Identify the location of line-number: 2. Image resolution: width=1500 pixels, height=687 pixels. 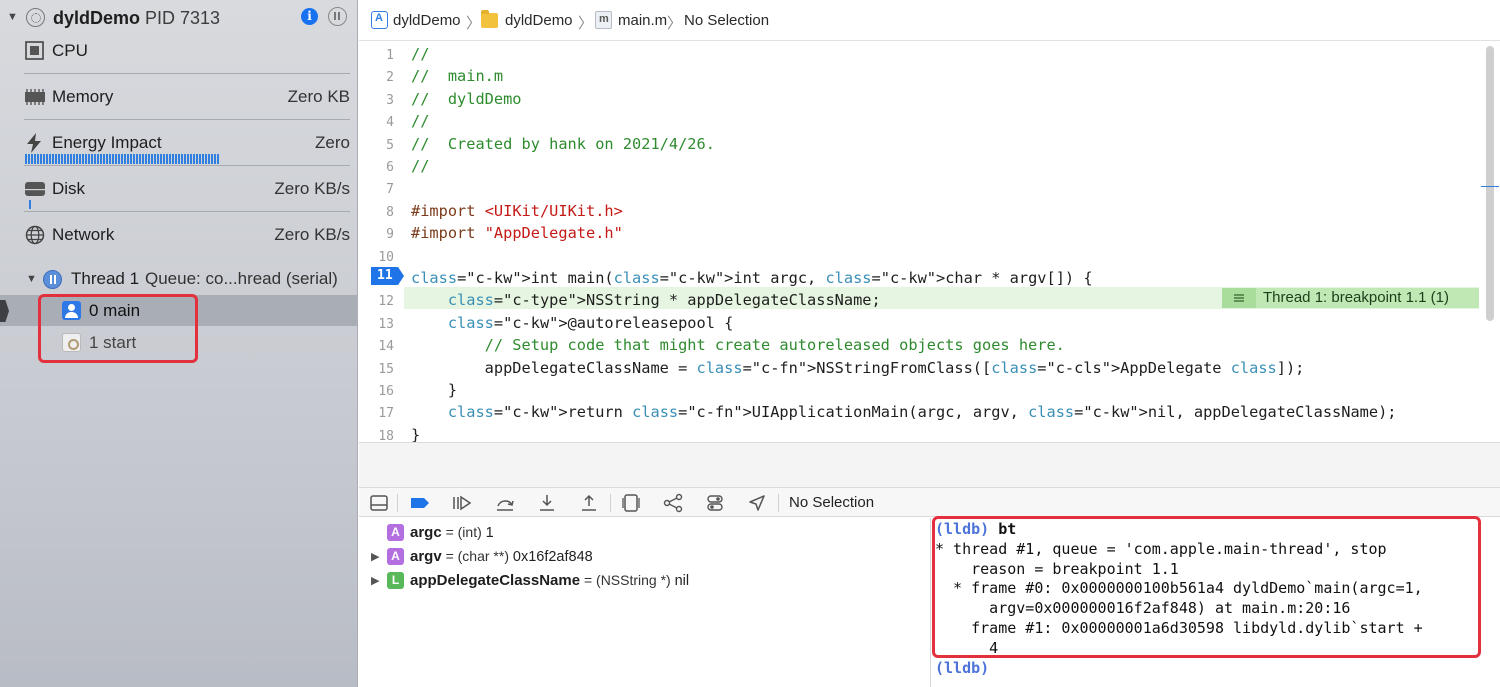
(376, 77).